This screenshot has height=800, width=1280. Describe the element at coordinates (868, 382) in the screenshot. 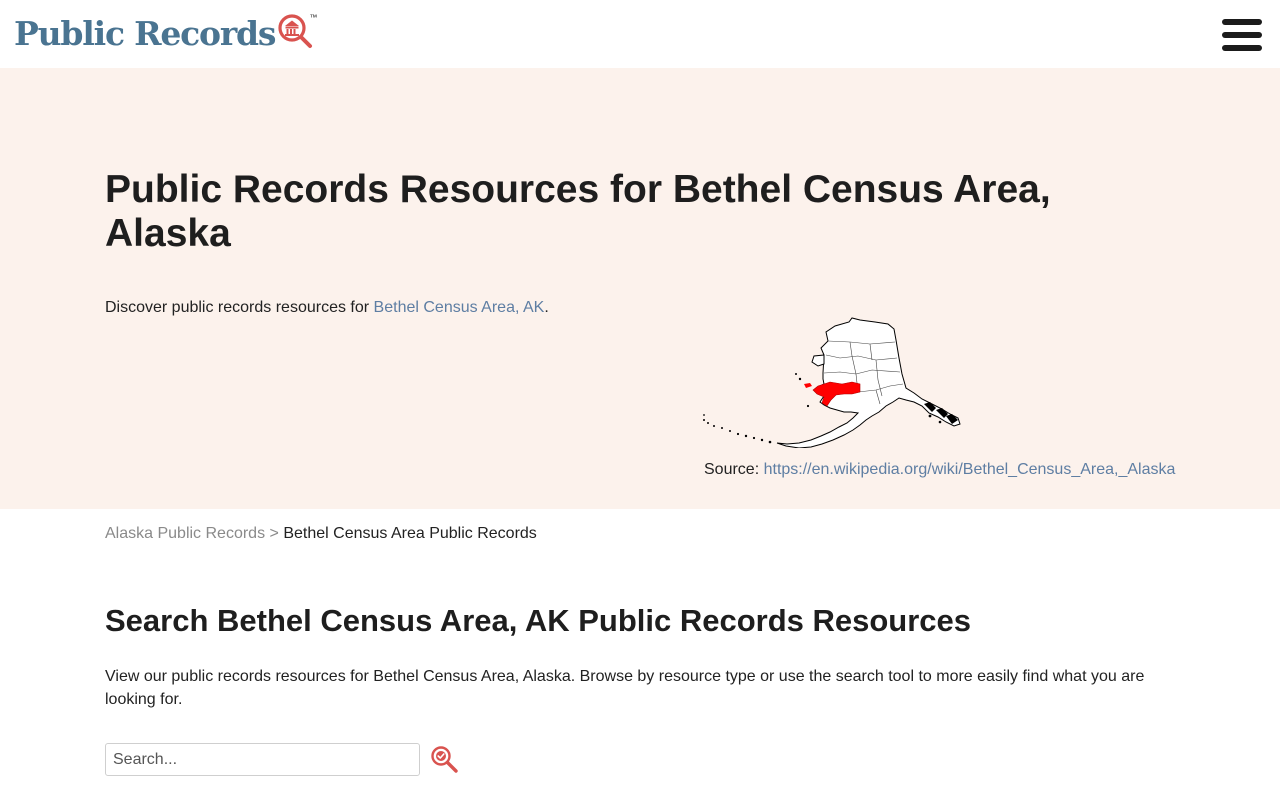

I see `alaska-mainland` at that location.